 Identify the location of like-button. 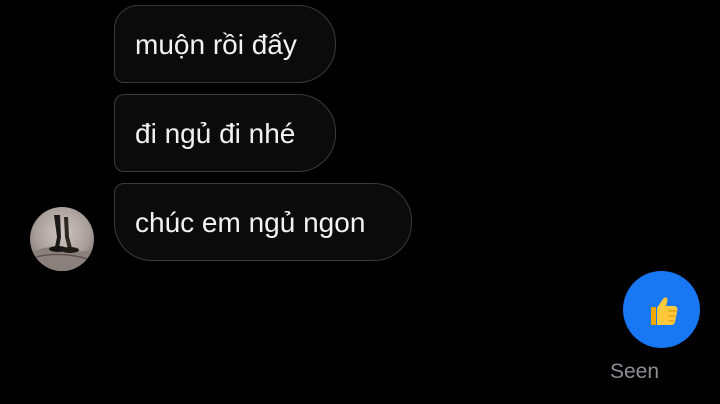
(661, 309).